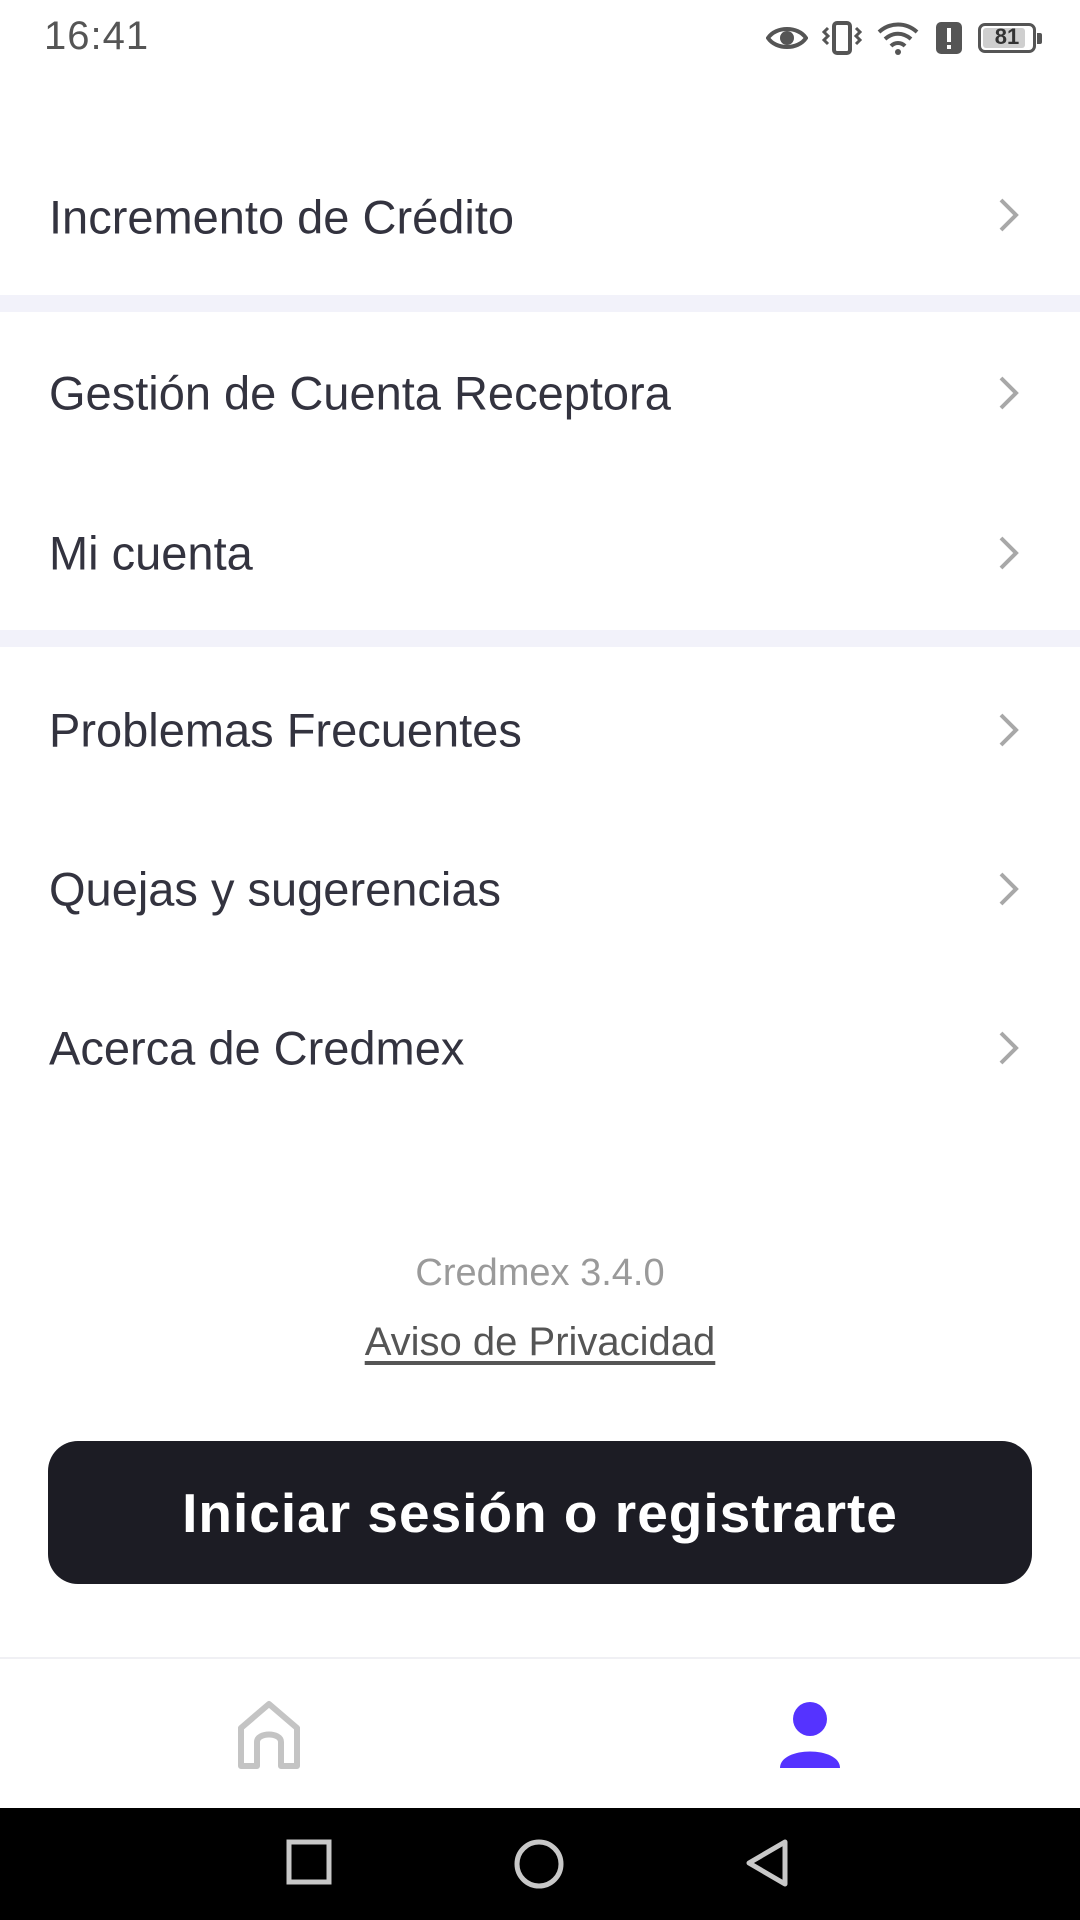  I want to click on menu-item-label: Mi cuenta, so click(151, 553).